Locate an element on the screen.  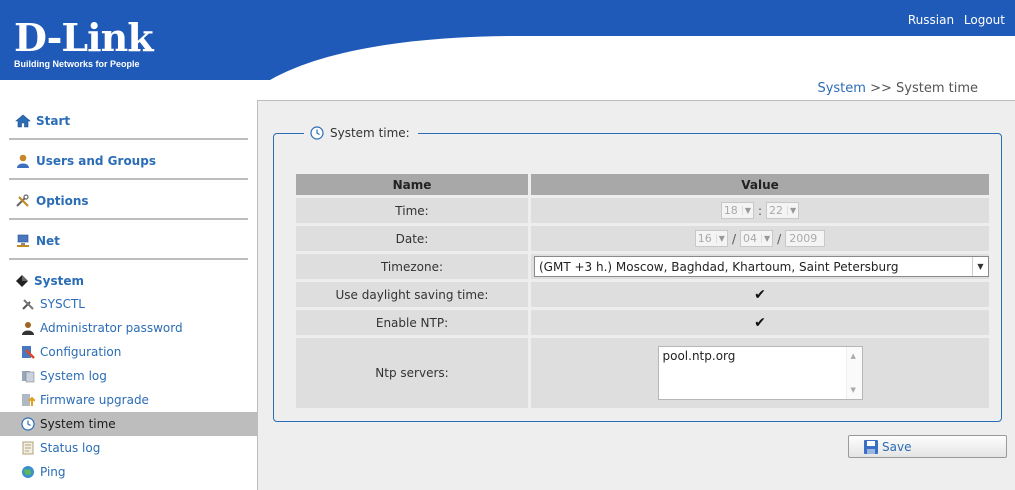
tools-icon is located at coordinates (22, 200).